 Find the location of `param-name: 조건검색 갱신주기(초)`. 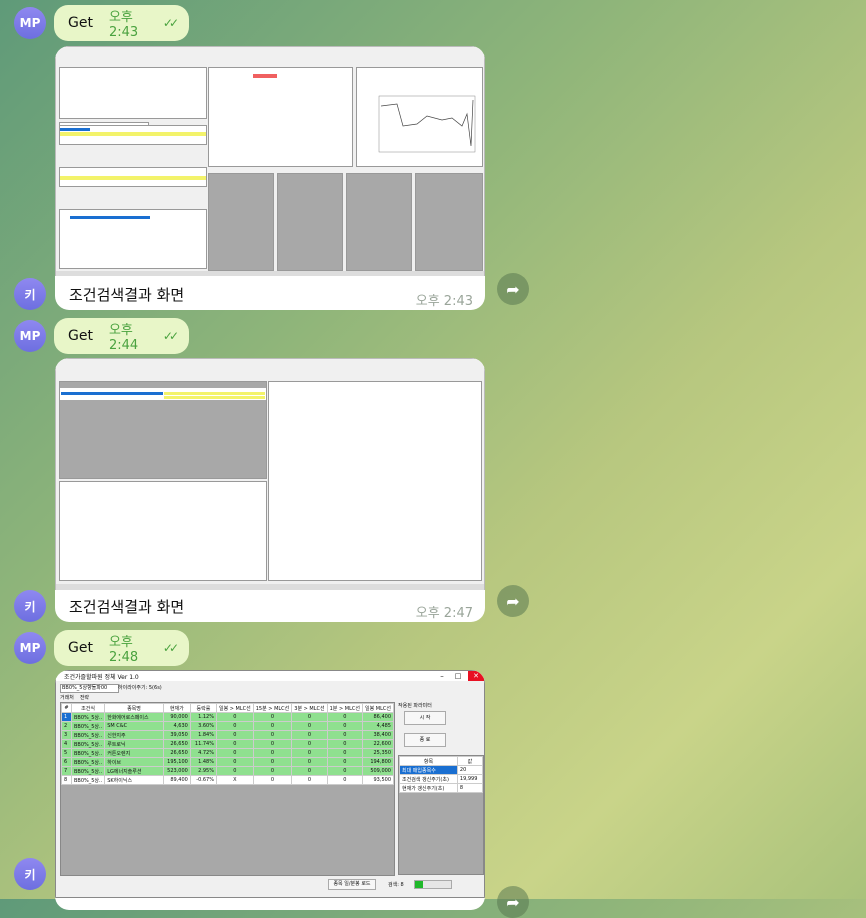

param-name: 조건검색 갱신주기(초) is located at coordinates (428, 779).